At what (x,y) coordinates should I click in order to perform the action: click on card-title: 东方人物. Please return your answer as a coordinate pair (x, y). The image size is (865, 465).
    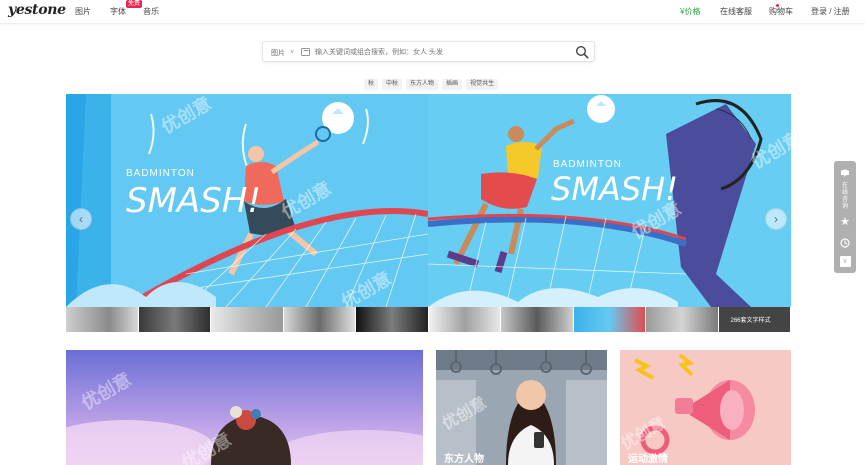
    Looking at the image, I should click on (464, 459).